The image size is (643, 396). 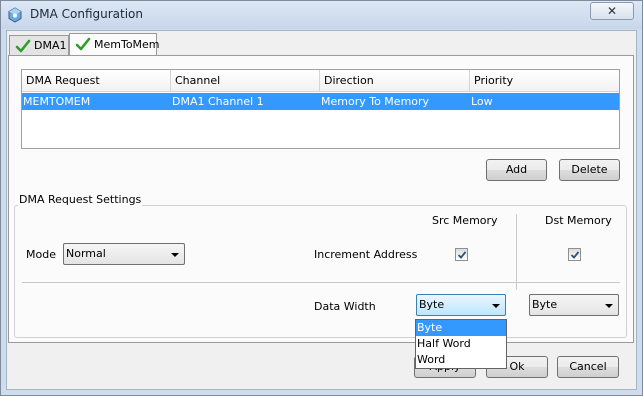 I want to click on column-header-channel: Channel, so click(x=245, y=81).